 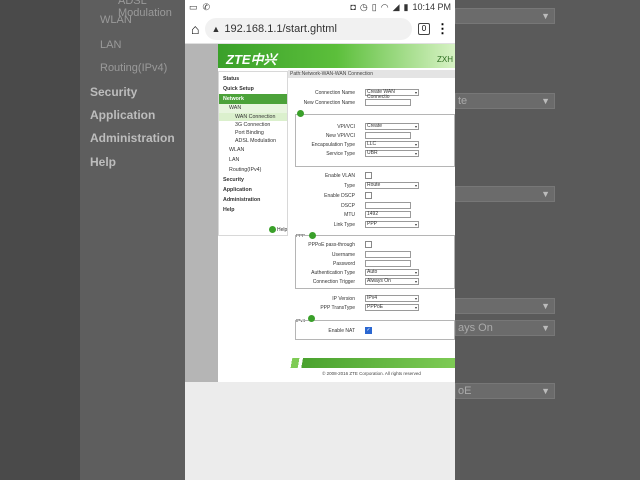 What do you see at coordinates (301, 320) in the screenshot?
I see `ipv4-legend: IPv4` at bounding box center [301, 320].